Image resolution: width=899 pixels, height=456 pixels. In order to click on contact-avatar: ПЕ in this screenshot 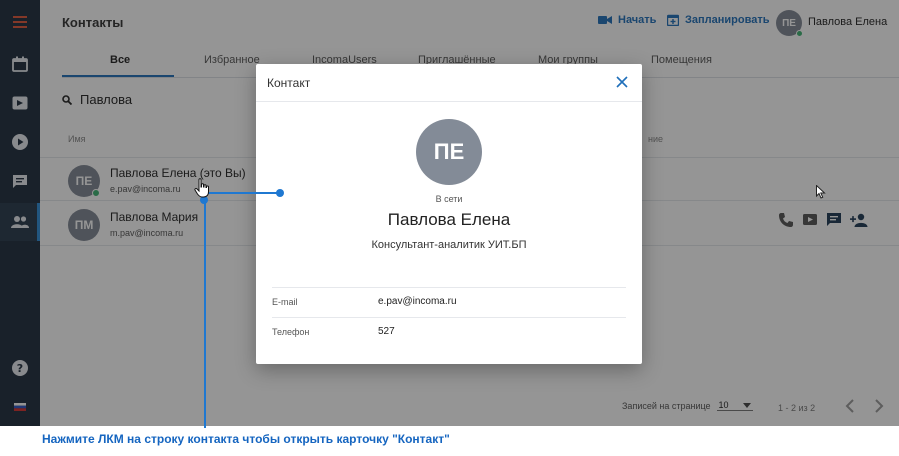, I will do `click(449, 152)`.